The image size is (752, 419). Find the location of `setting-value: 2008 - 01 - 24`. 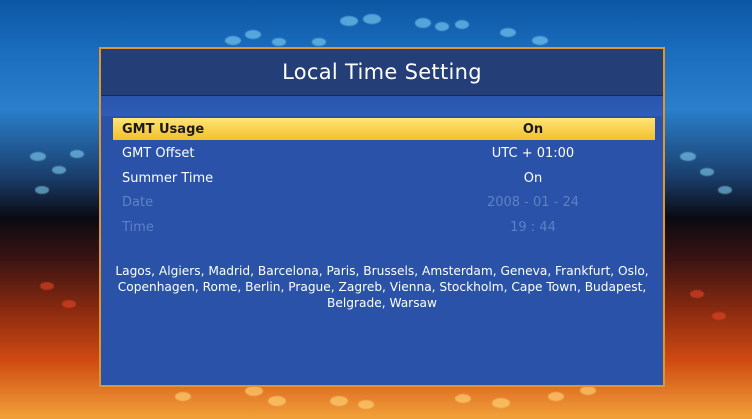

setting-value: 2008 - 01 - 24 is located at coordinates (533, 202).